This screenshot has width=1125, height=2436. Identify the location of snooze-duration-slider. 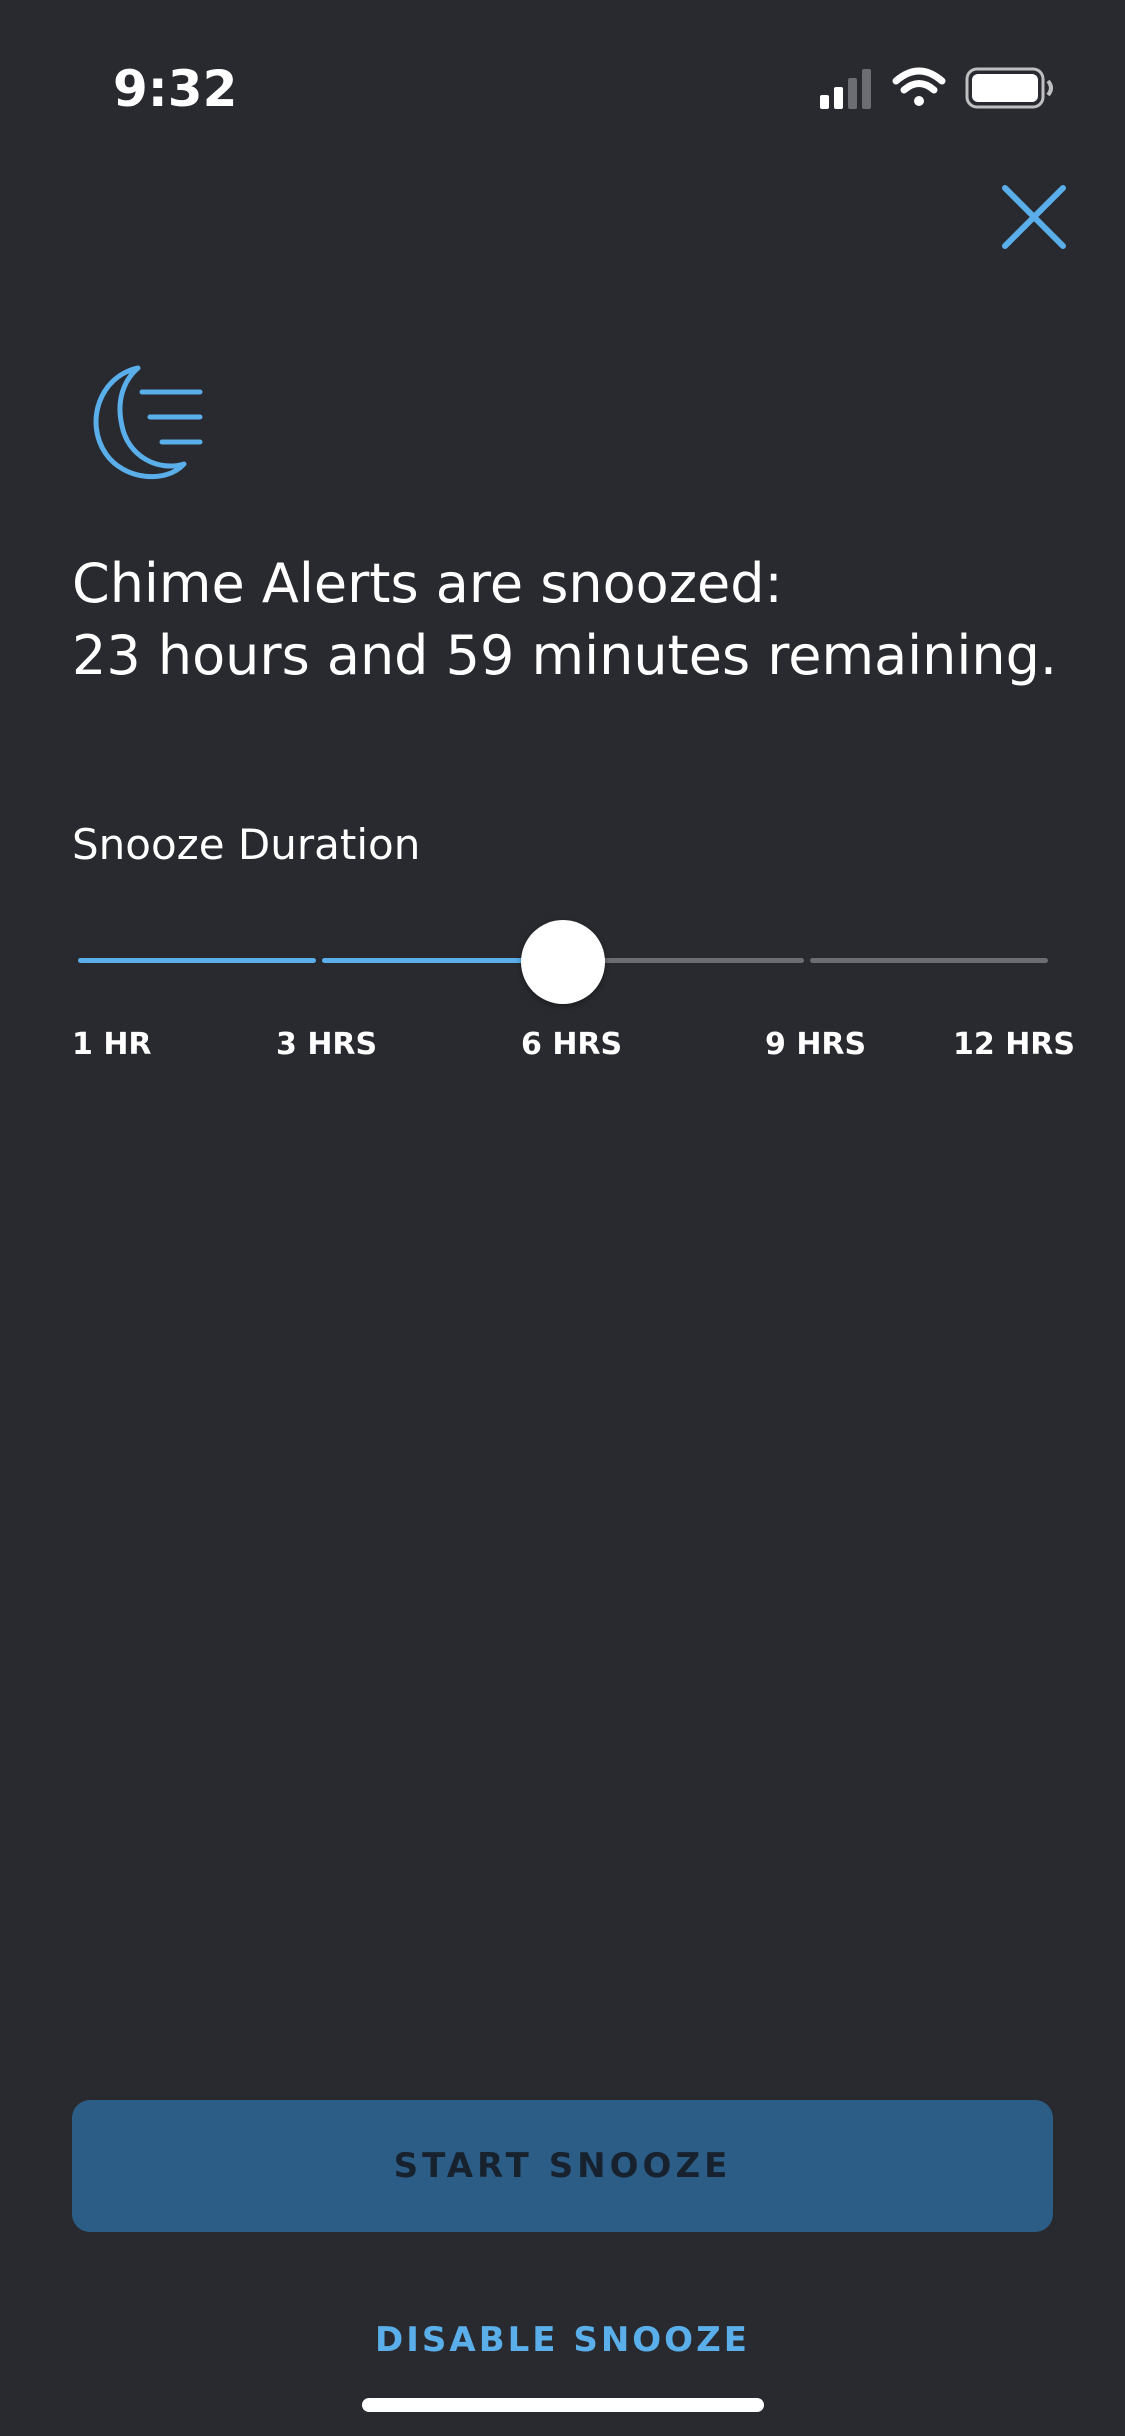
(563, 965).